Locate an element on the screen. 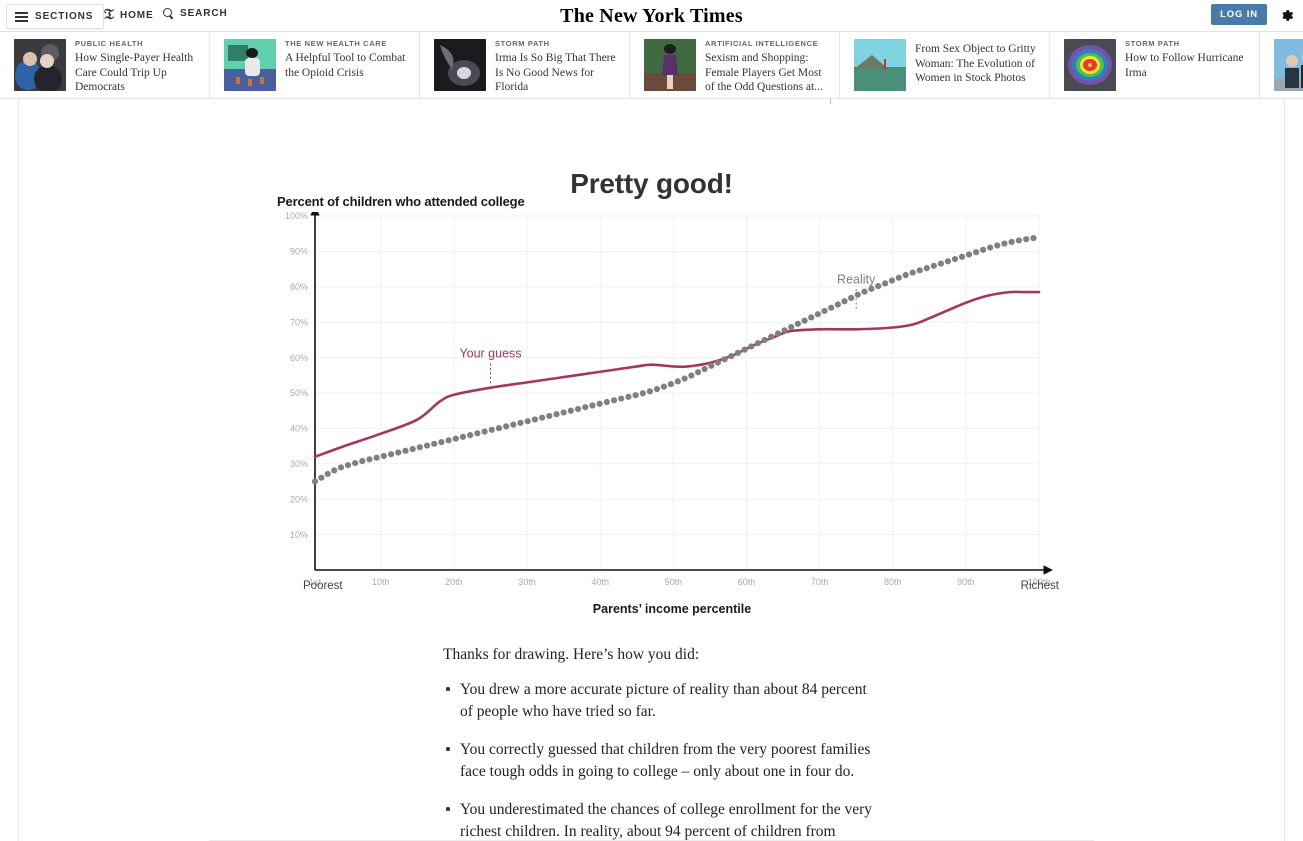  results-lede: Thanks for drawing. Here’s how you did: is located at coordinates (571, 654).